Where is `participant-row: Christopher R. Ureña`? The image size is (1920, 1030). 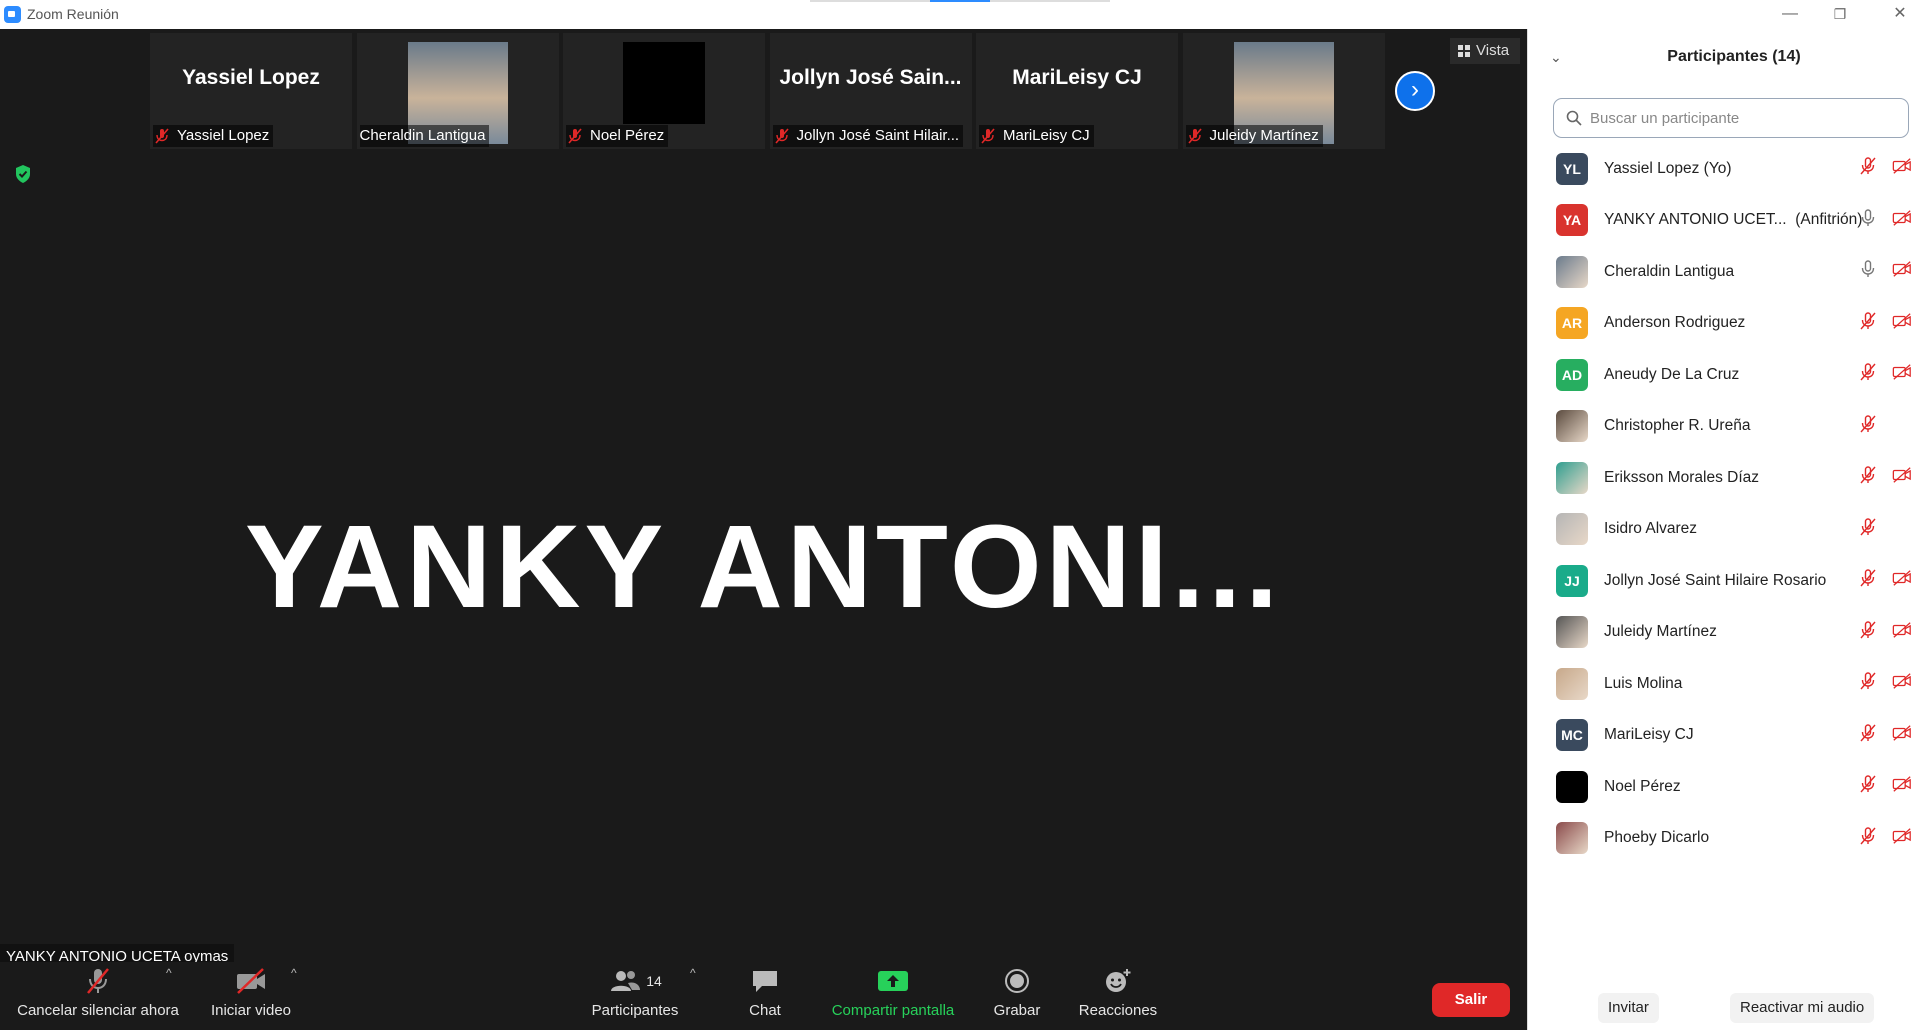 participant-row: Christopher R. Ureña is located at coordinates (1724, 427).